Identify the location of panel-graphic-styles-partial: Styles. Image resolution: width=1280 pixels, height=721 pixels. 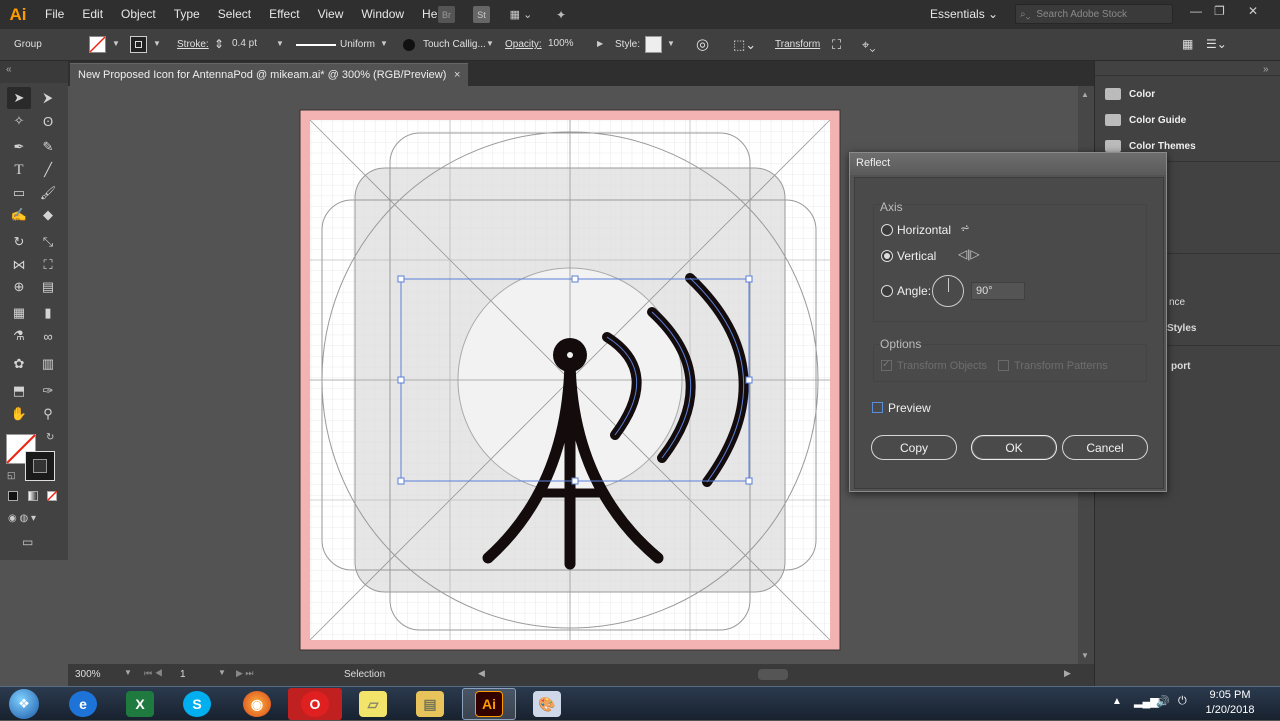
(1181, 328).